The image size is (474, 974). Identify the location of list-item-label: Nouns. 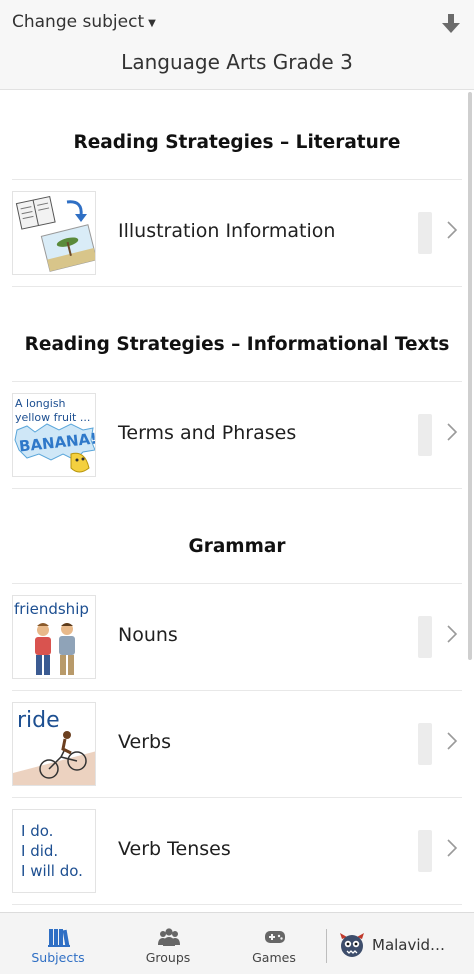
(148, 635).